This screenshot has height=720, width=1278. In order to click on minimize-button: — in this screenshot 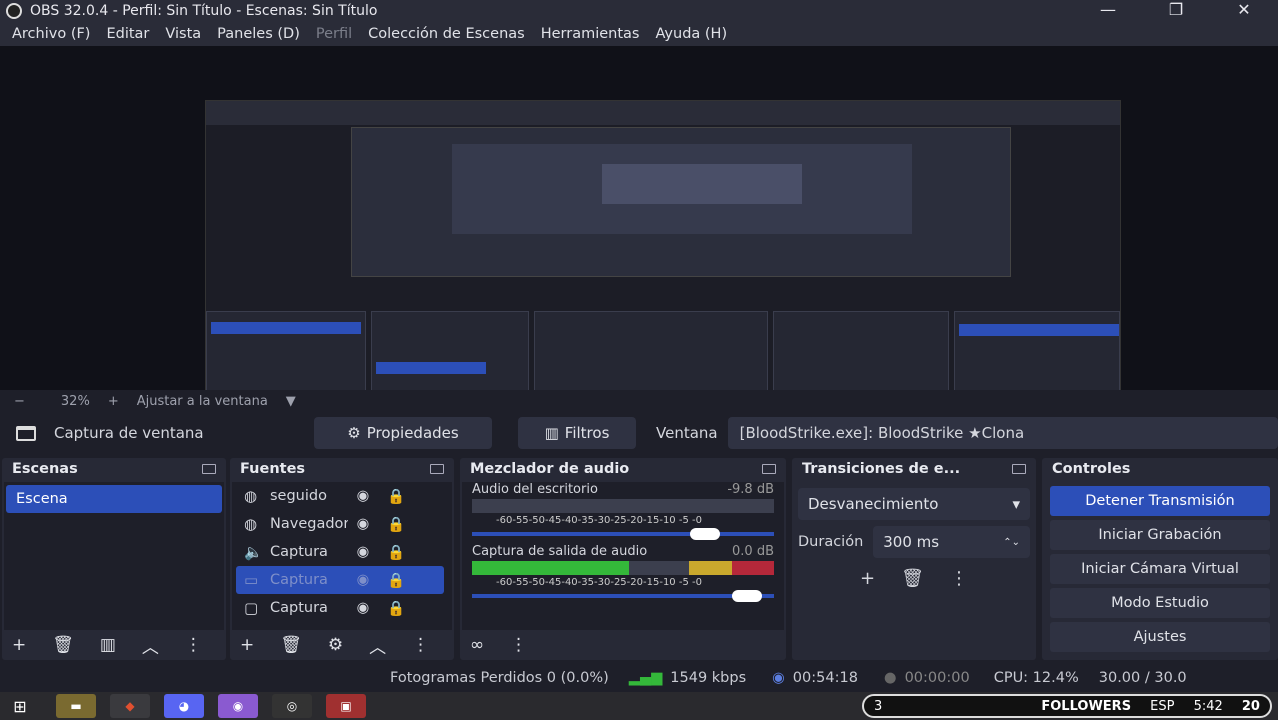, I will do `click(1108, 11)`.